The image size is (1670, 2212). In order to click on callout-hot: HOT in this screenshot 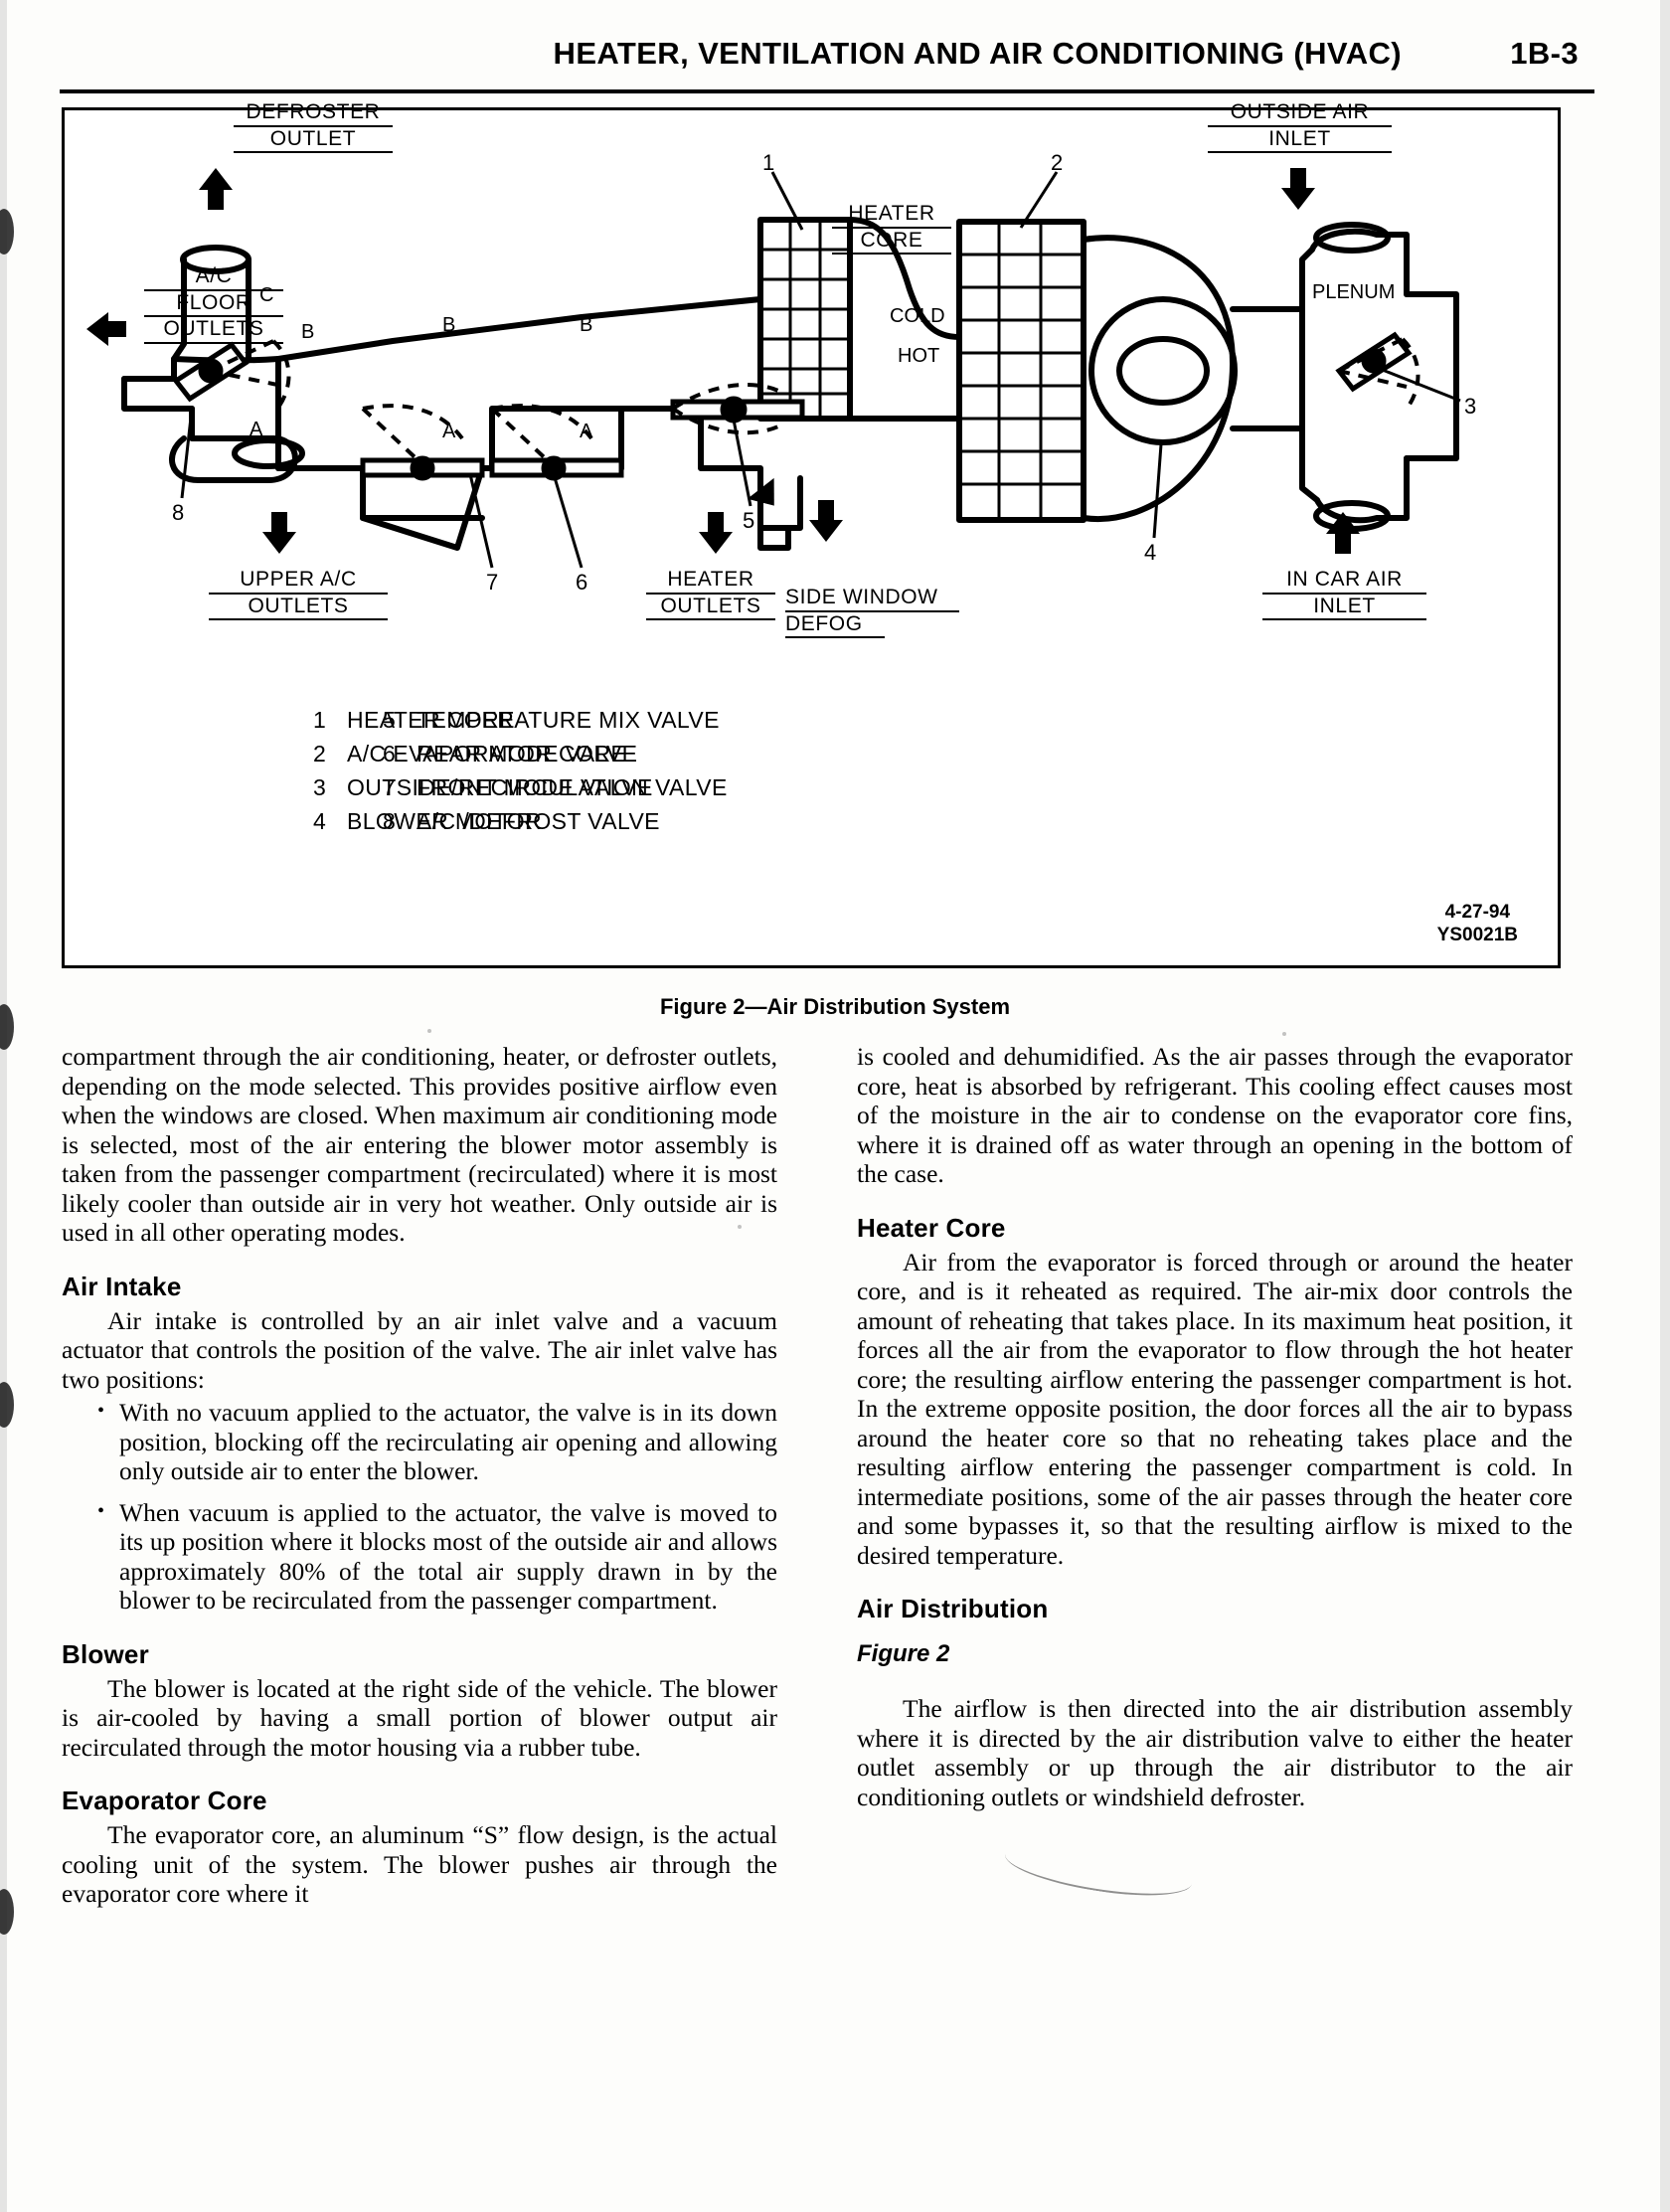, I will do `click(919, 356)`.